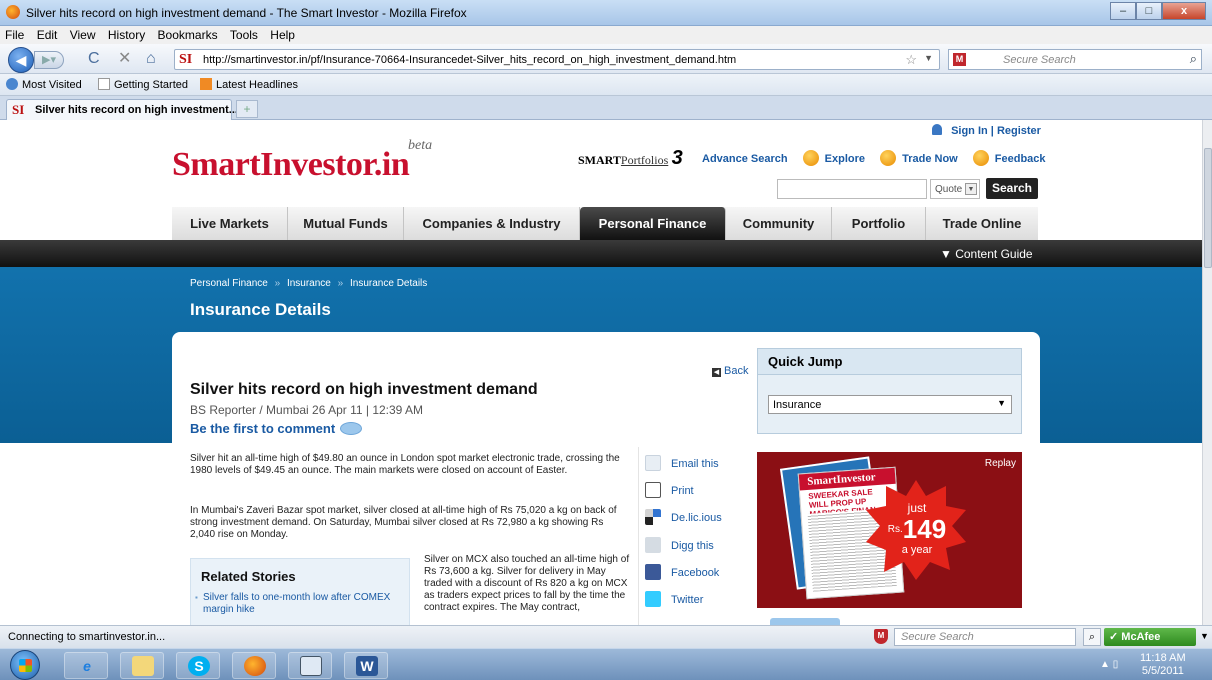 This screenshot has height=680, width=1212. I want to click on chevron-down-icon: ▼, so click(1204, 636).